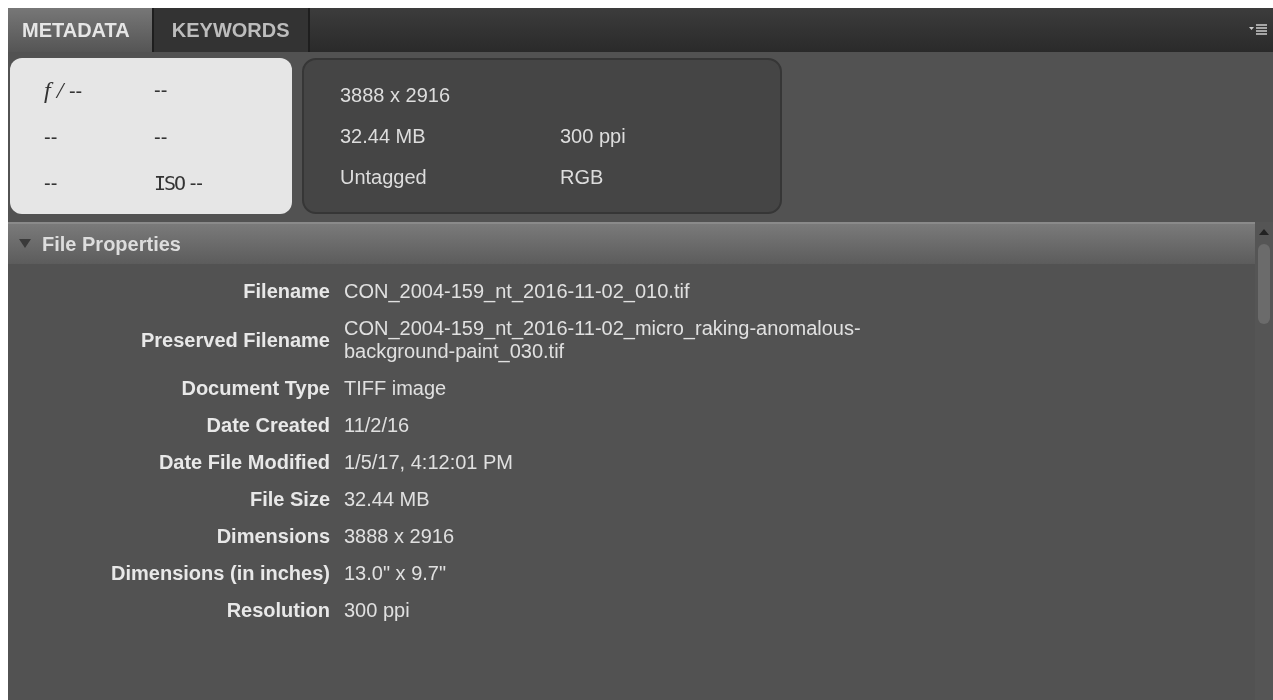 The height and width of the screenshot is (700, 1273). Describe the element at coordinates (289, 499) in the screenshot. I see `property-label: File Size` at that location.